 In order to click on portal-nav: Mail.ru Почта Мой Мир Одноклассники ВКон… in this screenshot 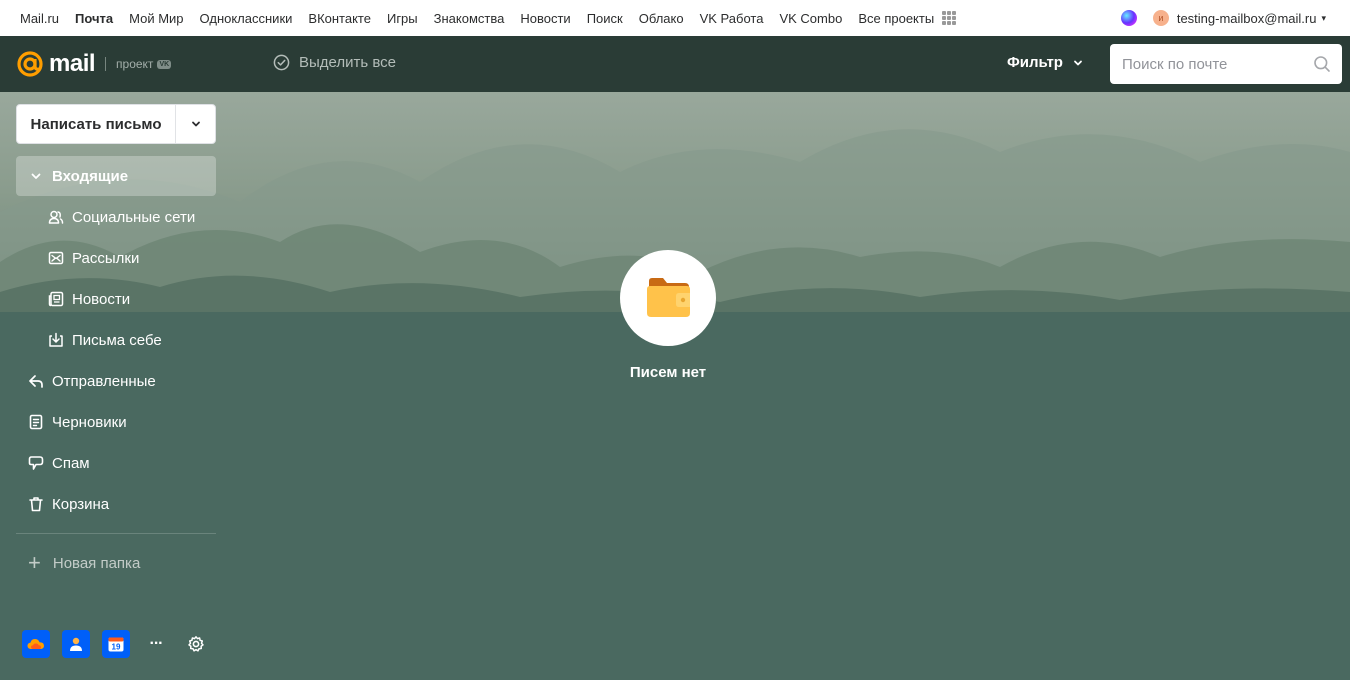, I will do `click(478, 18)`.